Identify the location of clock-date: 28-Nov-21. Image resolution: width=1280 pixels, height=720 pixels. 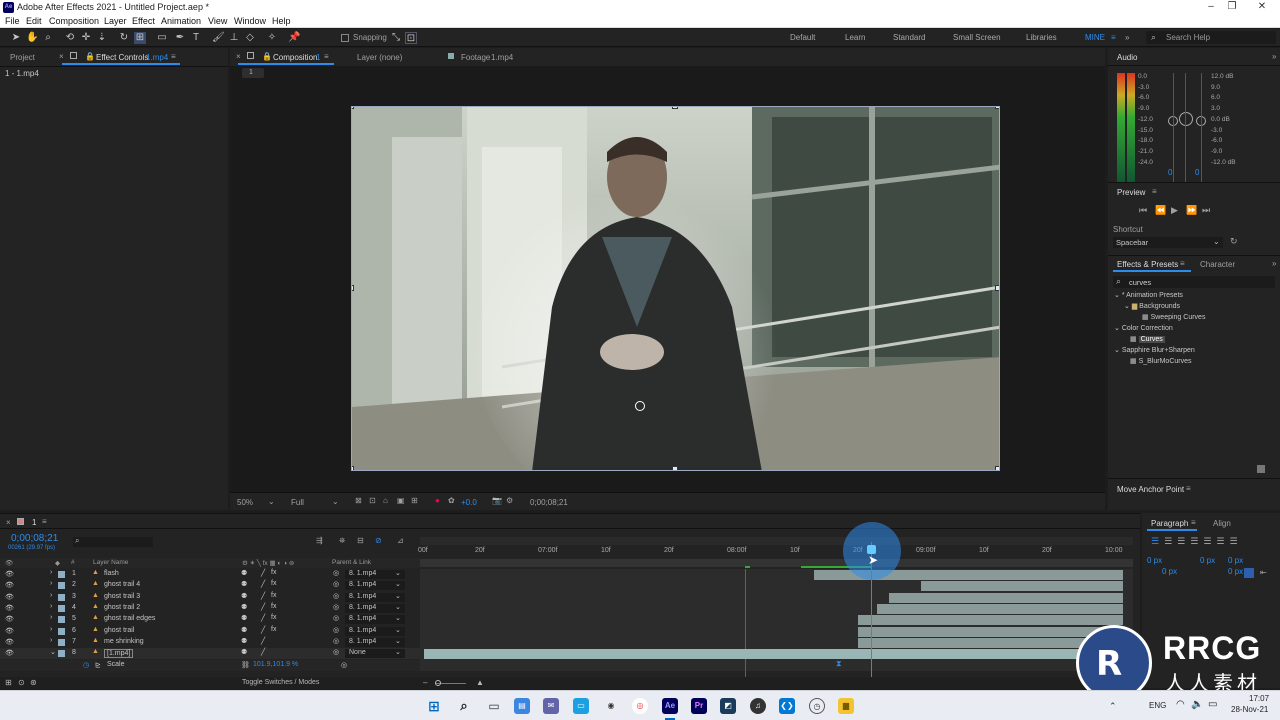
(1249, 709).